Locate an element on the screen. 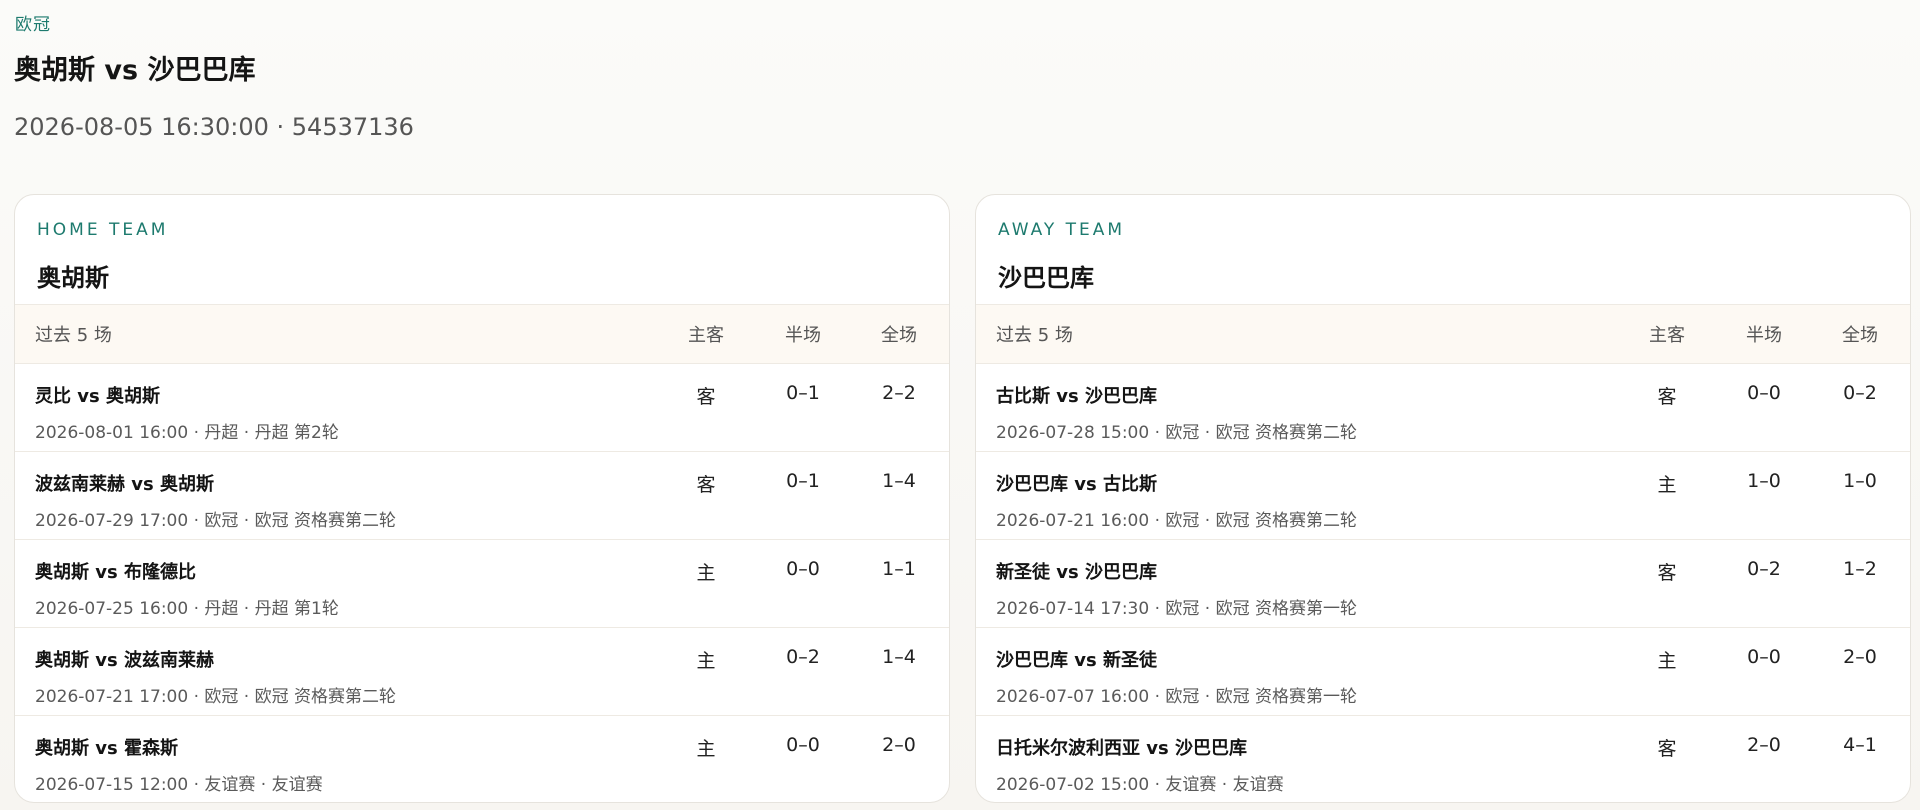 This screenshot has height=810, width=1920. team-name: 奥胡斯 is located at coordinates (73, 278).